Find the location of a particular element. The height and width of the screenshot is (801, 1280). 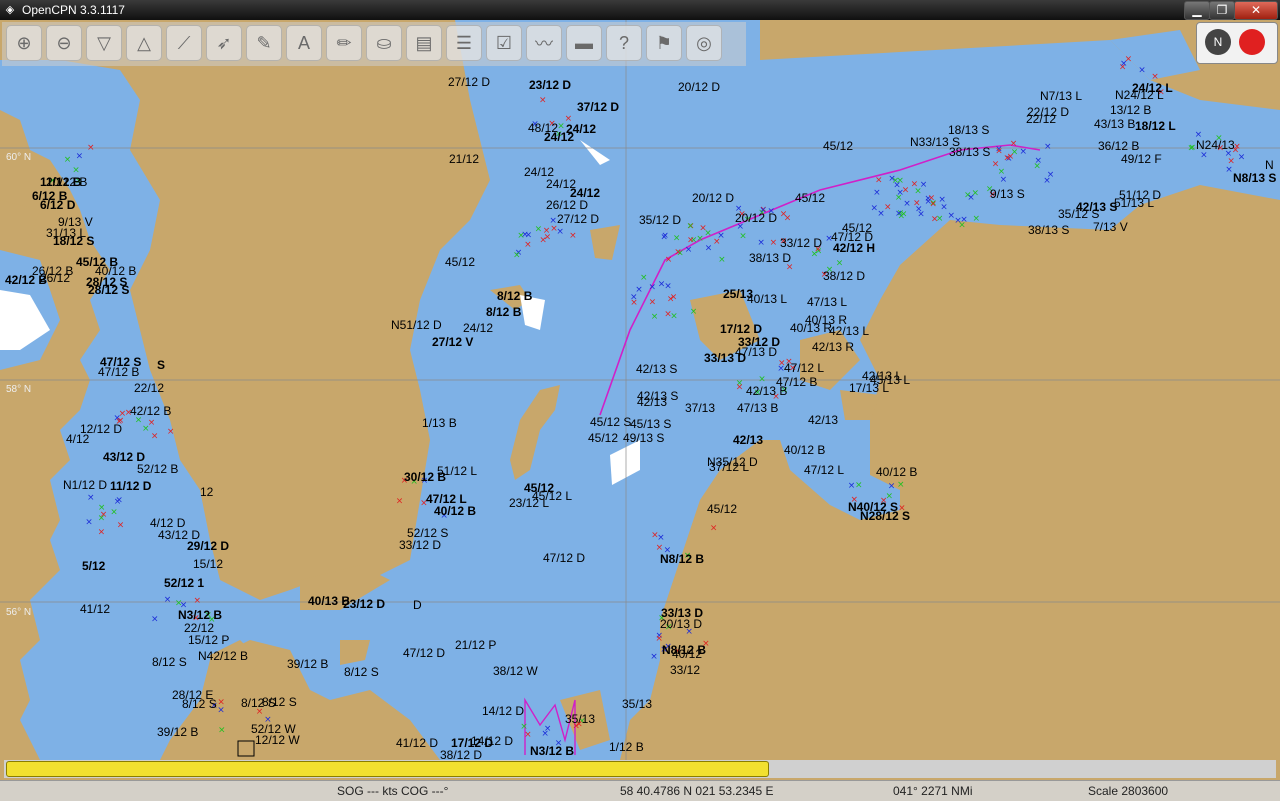

print-chart-button: ▤ is located at coordinates (424, 43).